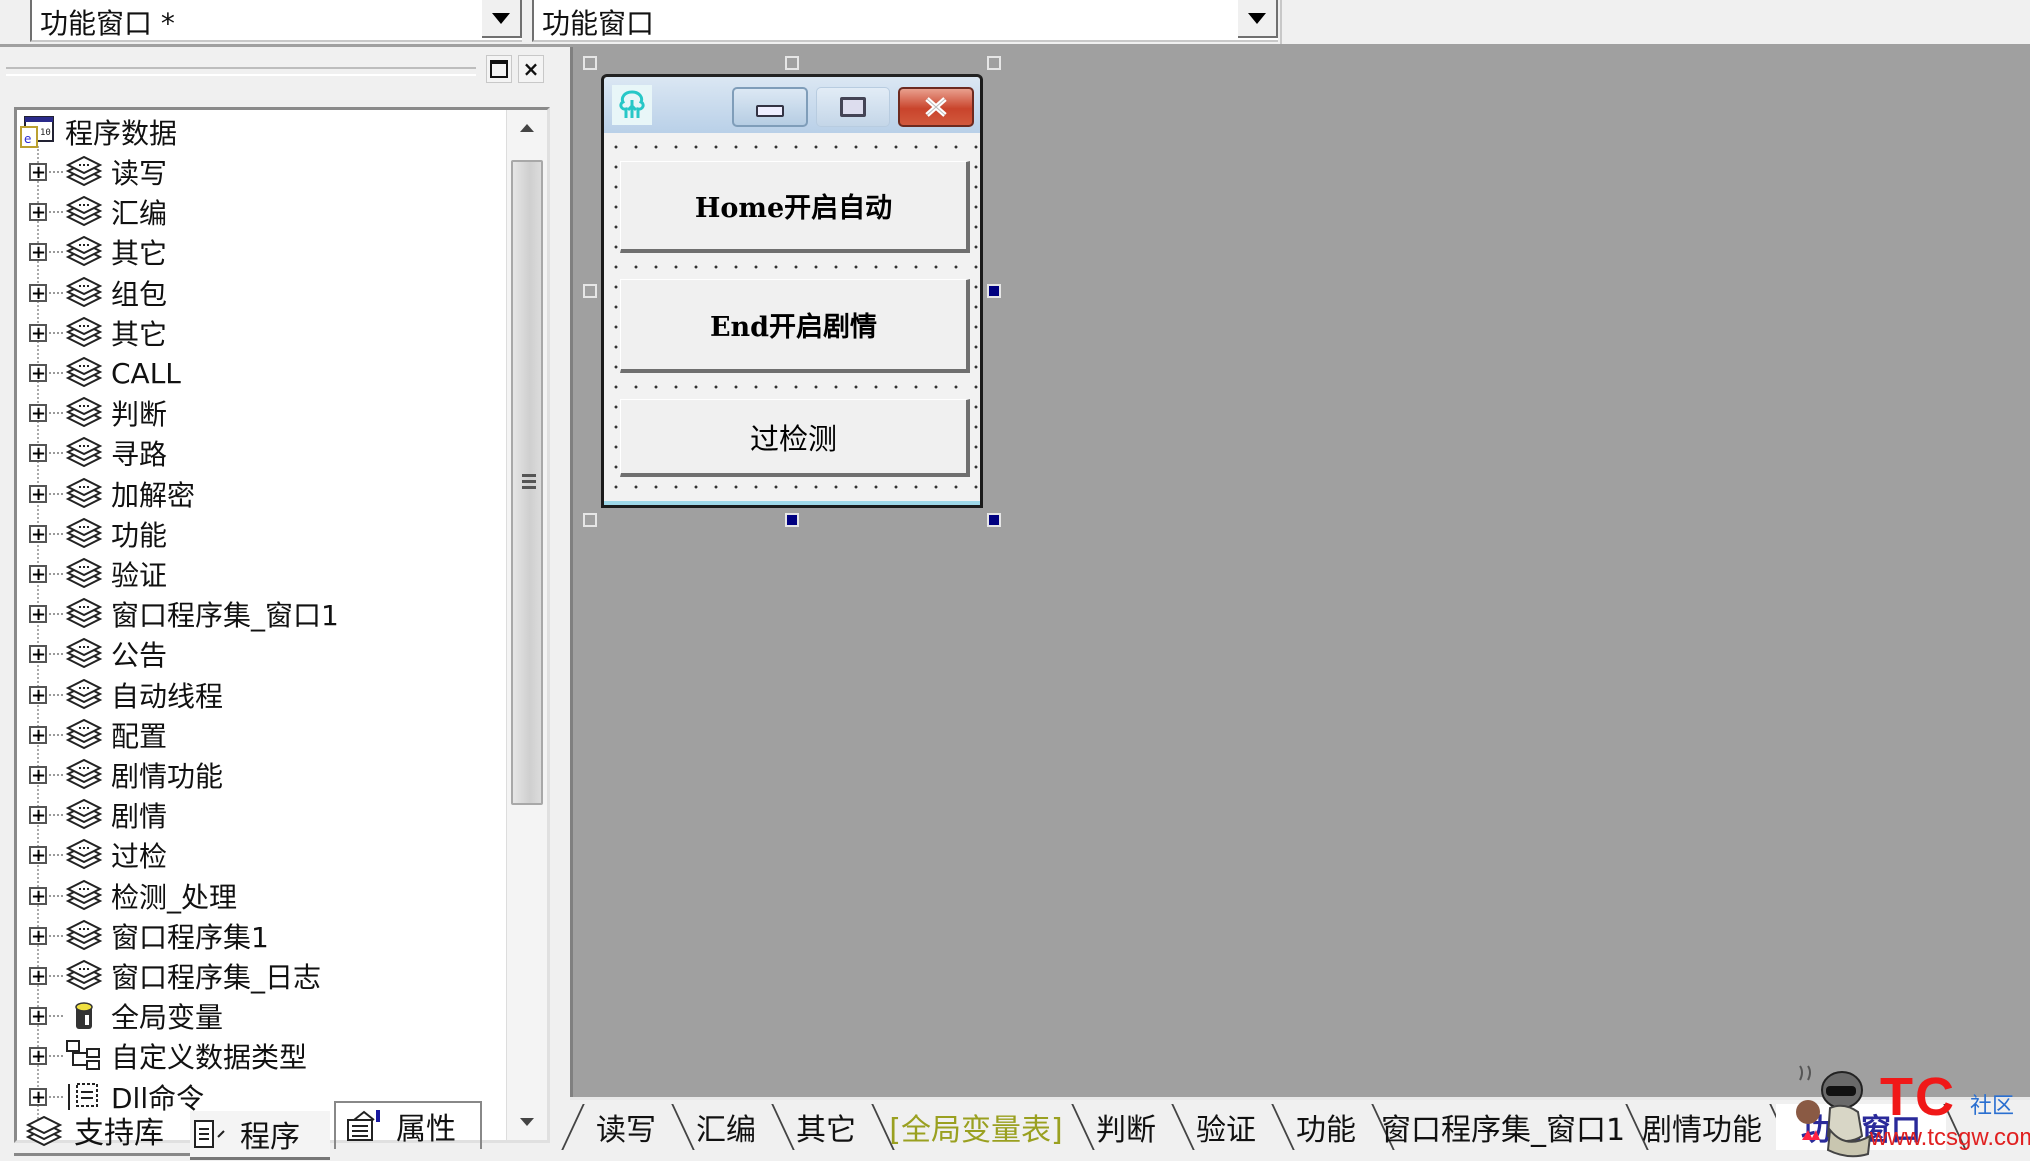 The width and height of the screenshot is (2030, 1161). What do you see at coordinates (1712, 1127) in the screenshot?
I see `editor-tab: 剧情功能` at bounding box center [1712, 1127].